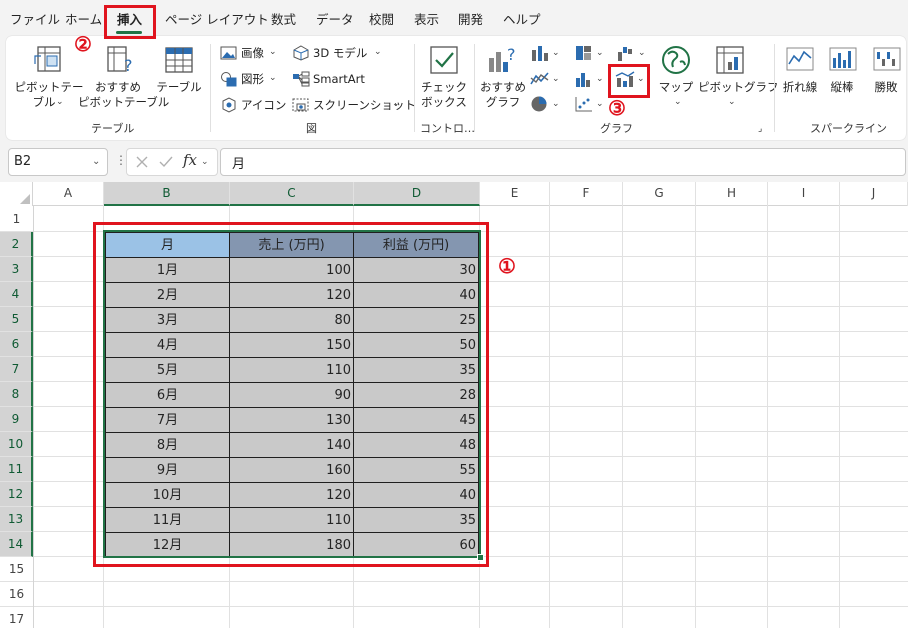  What do you see at coordinates (16, 294) in the screenshot?
I see `row-header-4: 4` at bounding box center [16, 294].